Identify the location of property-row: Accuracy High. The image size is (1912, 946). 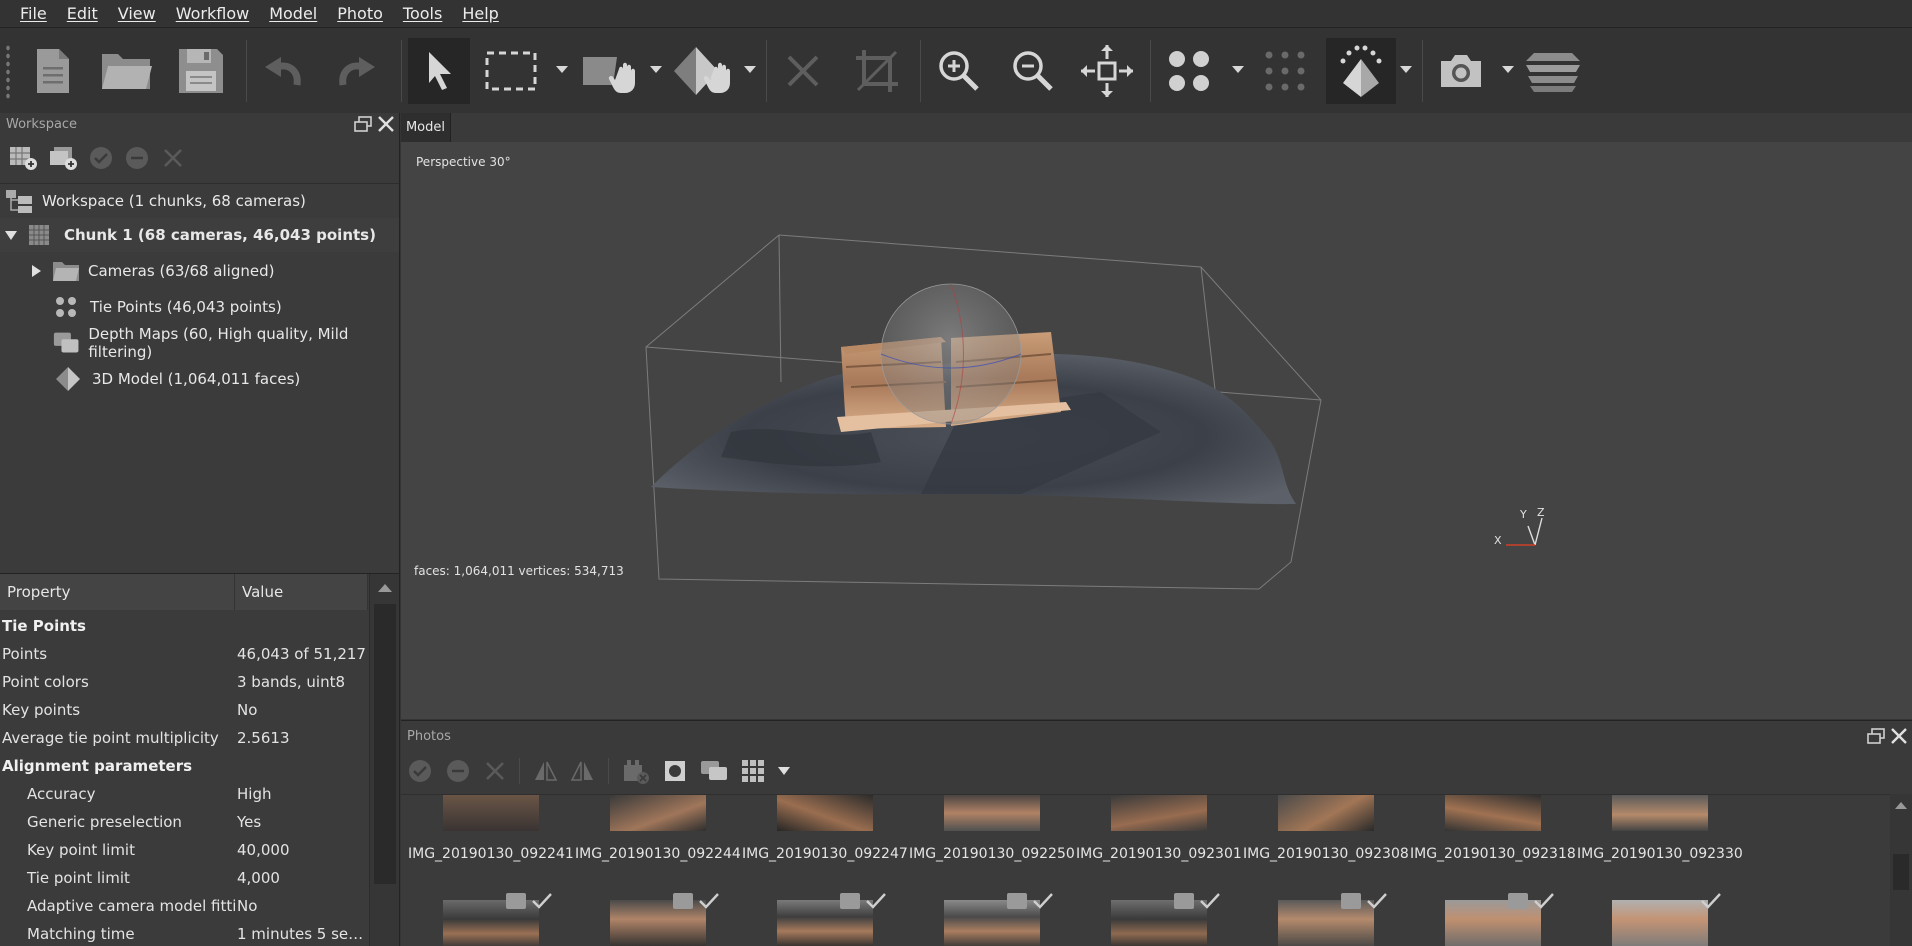
(184, 794).